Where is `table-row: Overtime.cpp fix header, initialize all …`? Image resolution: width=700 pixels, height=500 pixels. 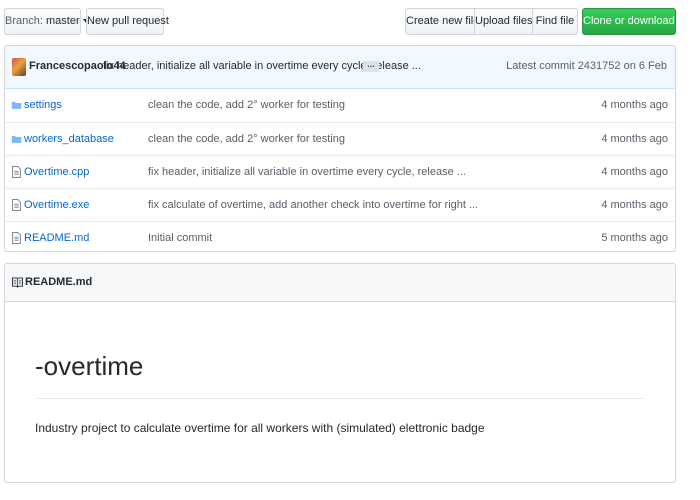
table-row: Overtime.cpp fix header, initialize all … is located at coordinates (340, 171).